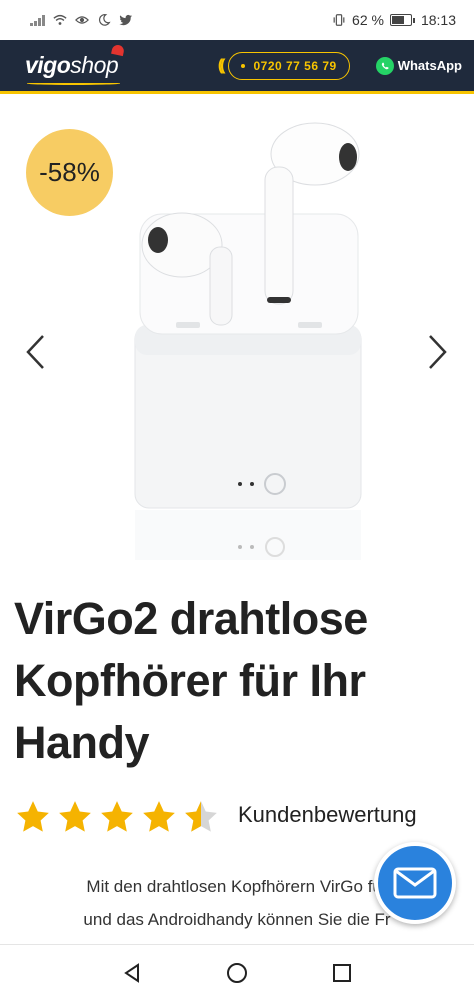 This screenshot has height=1000, width=474. I want to click on moon-icon, so click(104, 20).